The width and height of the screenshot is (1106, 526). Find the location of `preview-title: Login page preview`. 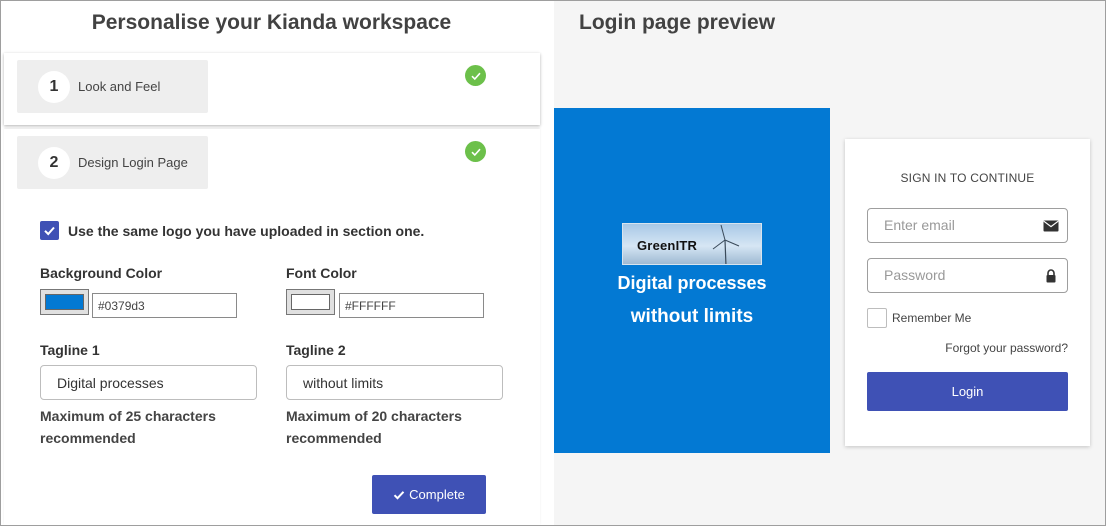

preview-title: Login page preview is located at coordinates (677, 22).